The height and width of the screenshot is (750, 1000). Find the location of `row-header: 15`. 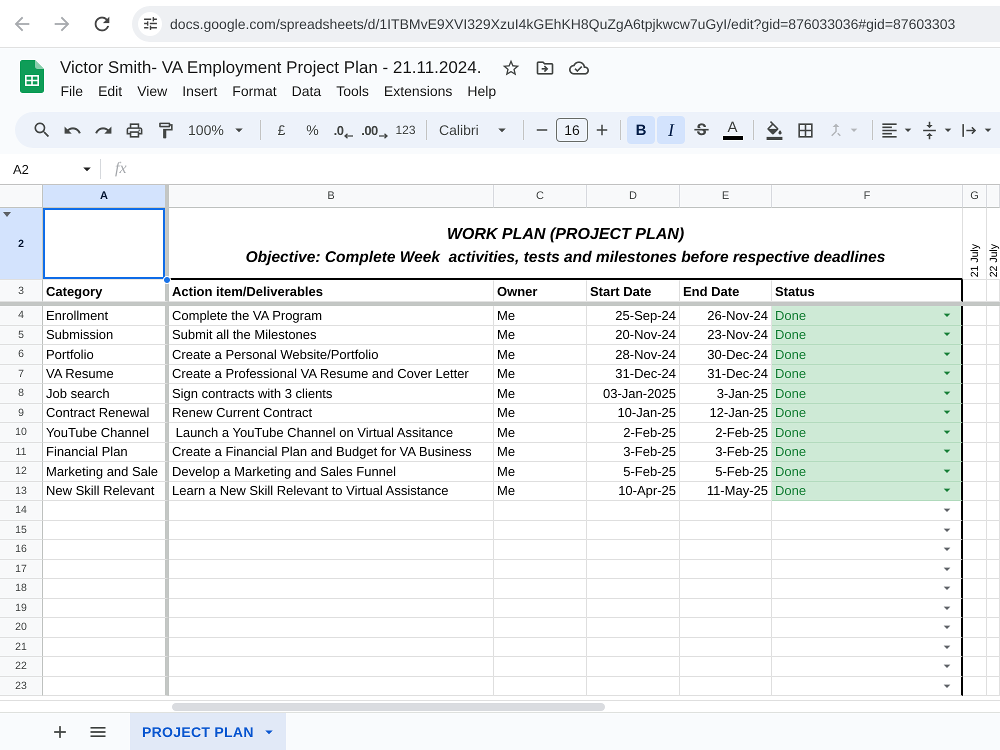

row-header: 15 is located at coordinates (21, 530).